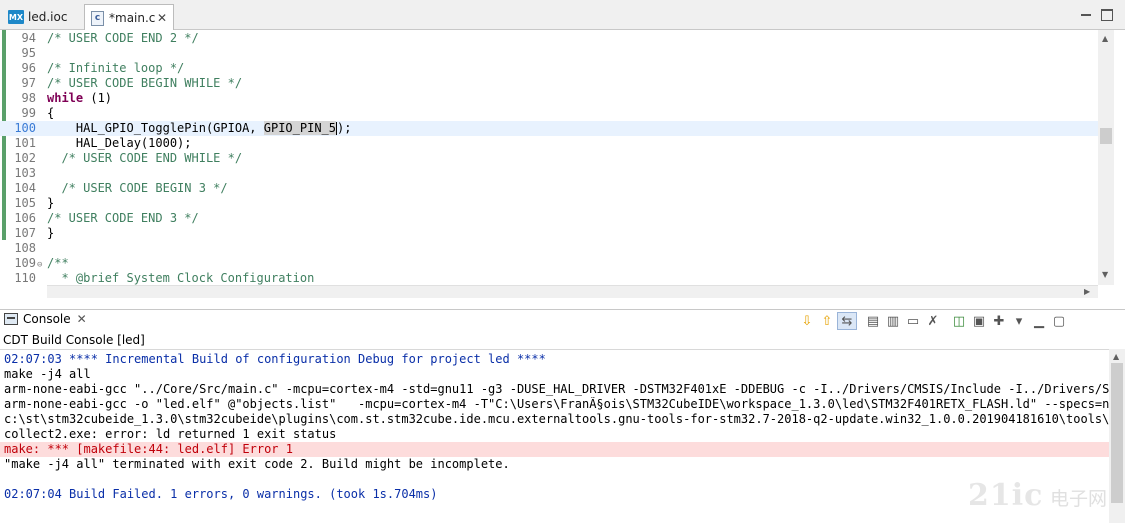 This screenshot has height=523, width=1125. Describe the element at coordinates (16, 17) in the screenshot. I see `mx-icon: MX` at that location.